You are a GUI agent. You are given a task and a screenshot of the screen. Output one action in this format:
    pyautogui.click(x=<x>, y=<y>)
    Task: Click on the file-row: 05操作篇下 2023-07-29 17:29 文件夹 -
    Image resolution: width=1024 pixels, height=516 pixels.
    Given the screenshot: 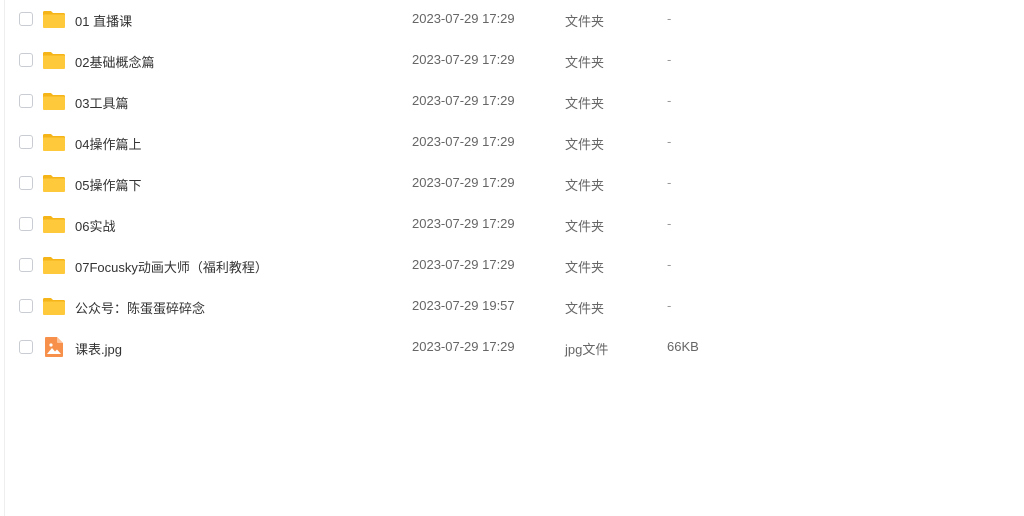 What is the action you would take?
    pyautogui.click(x=514, y=184)
    